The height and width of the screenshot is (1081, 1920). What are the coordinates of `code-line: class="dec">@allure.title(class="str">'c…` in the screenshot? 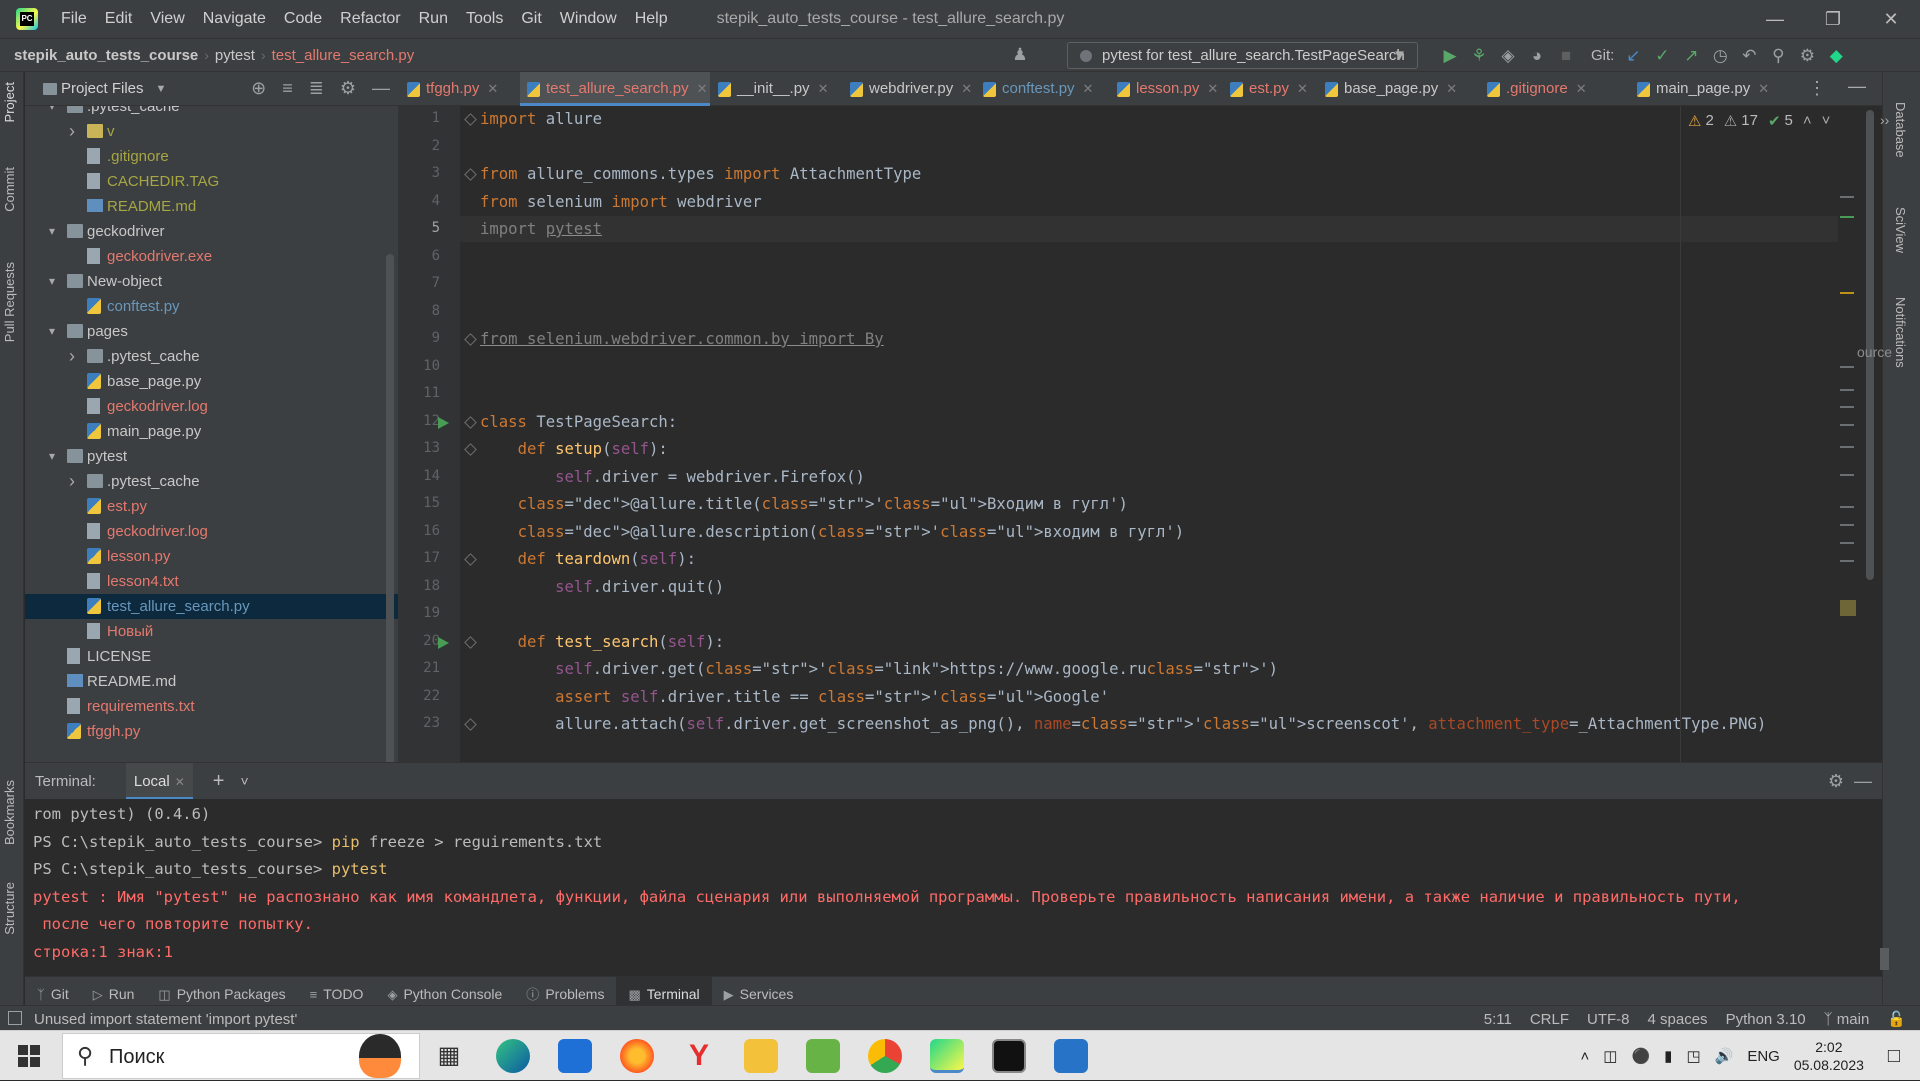 It's located at (804, 504).